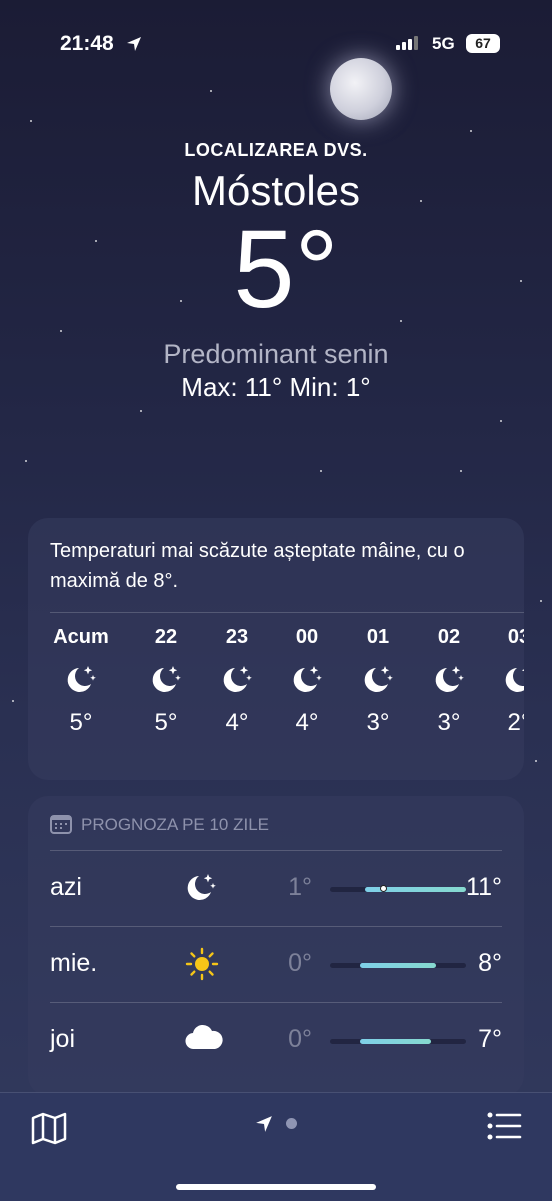 The image size is (552, 1201). Describe the element at coordinates (276, 387) in the screenshot. I see `high-low-text: Max: 11° Min: 1°` at that location.